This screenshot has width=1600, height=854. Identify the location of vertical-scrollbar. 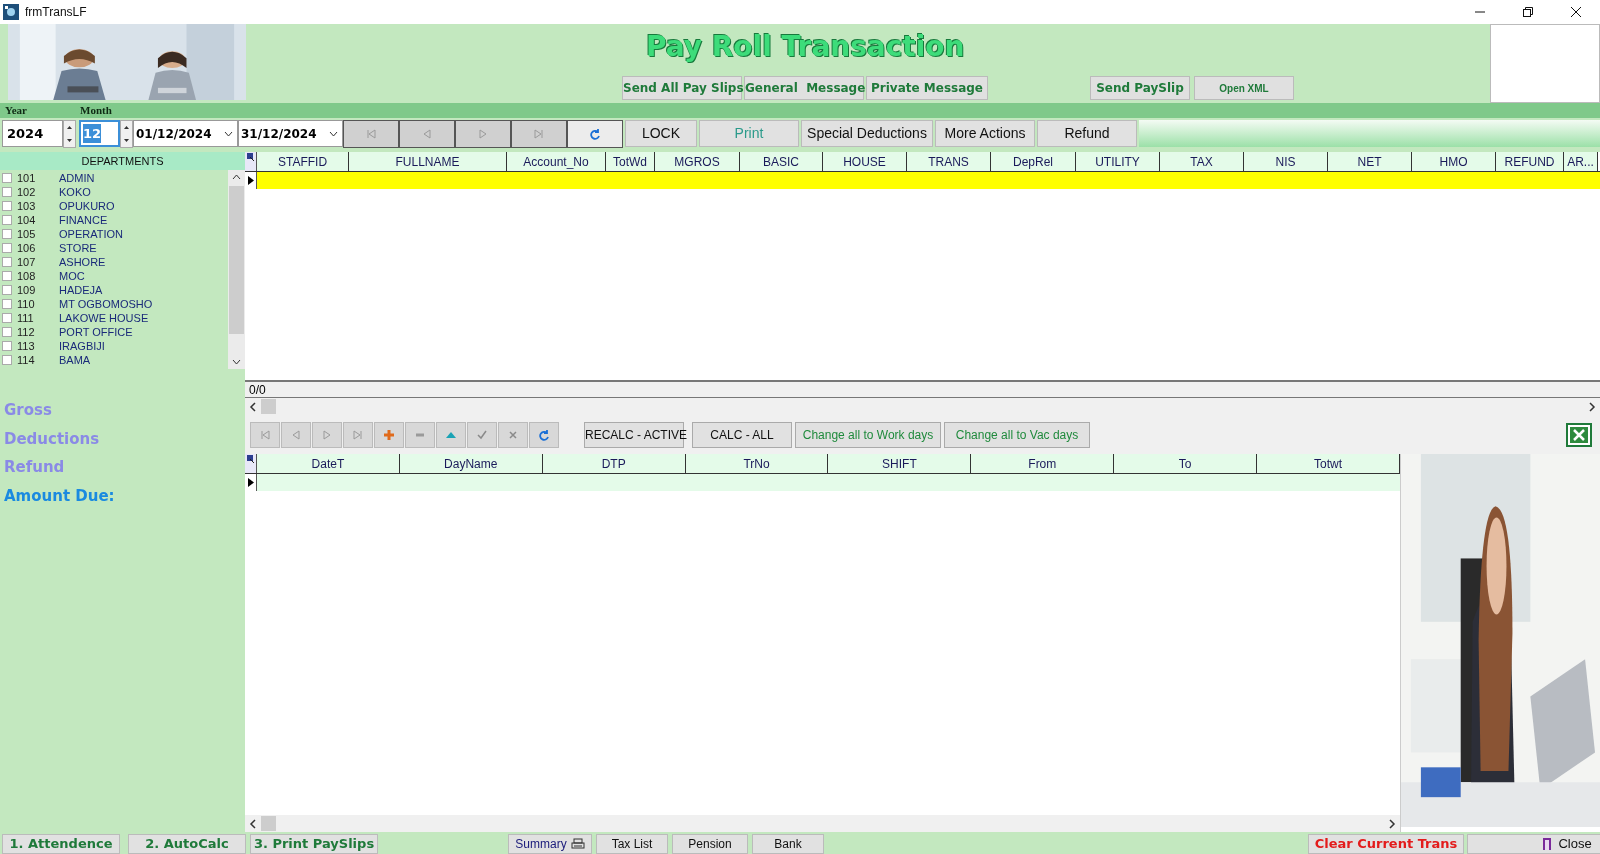
(236, 269).